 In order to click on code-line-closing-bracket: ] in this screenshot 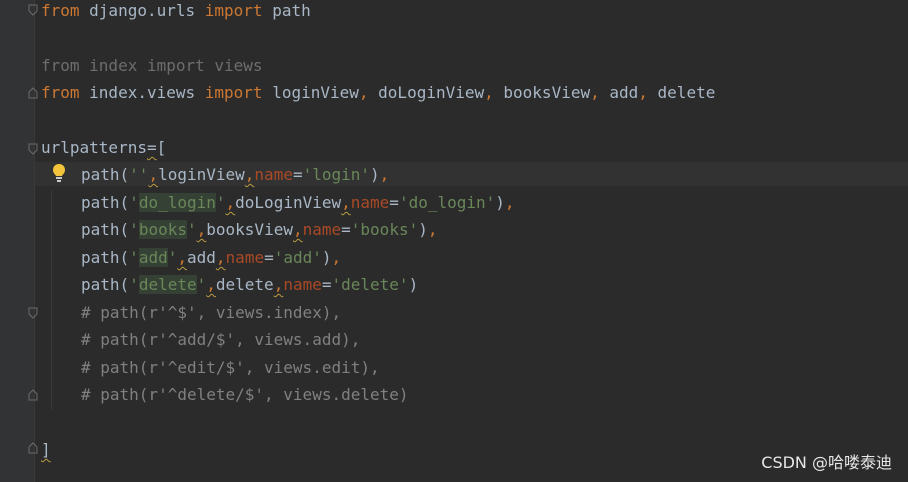, I will do `click(46, 450)`.